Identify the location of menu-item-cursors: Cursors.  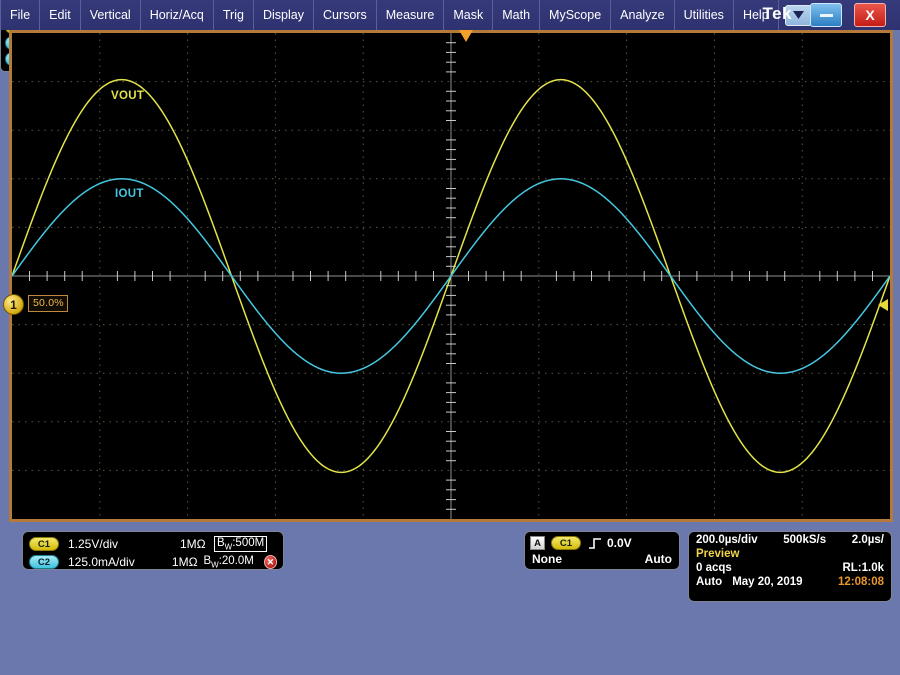
(345, 15).